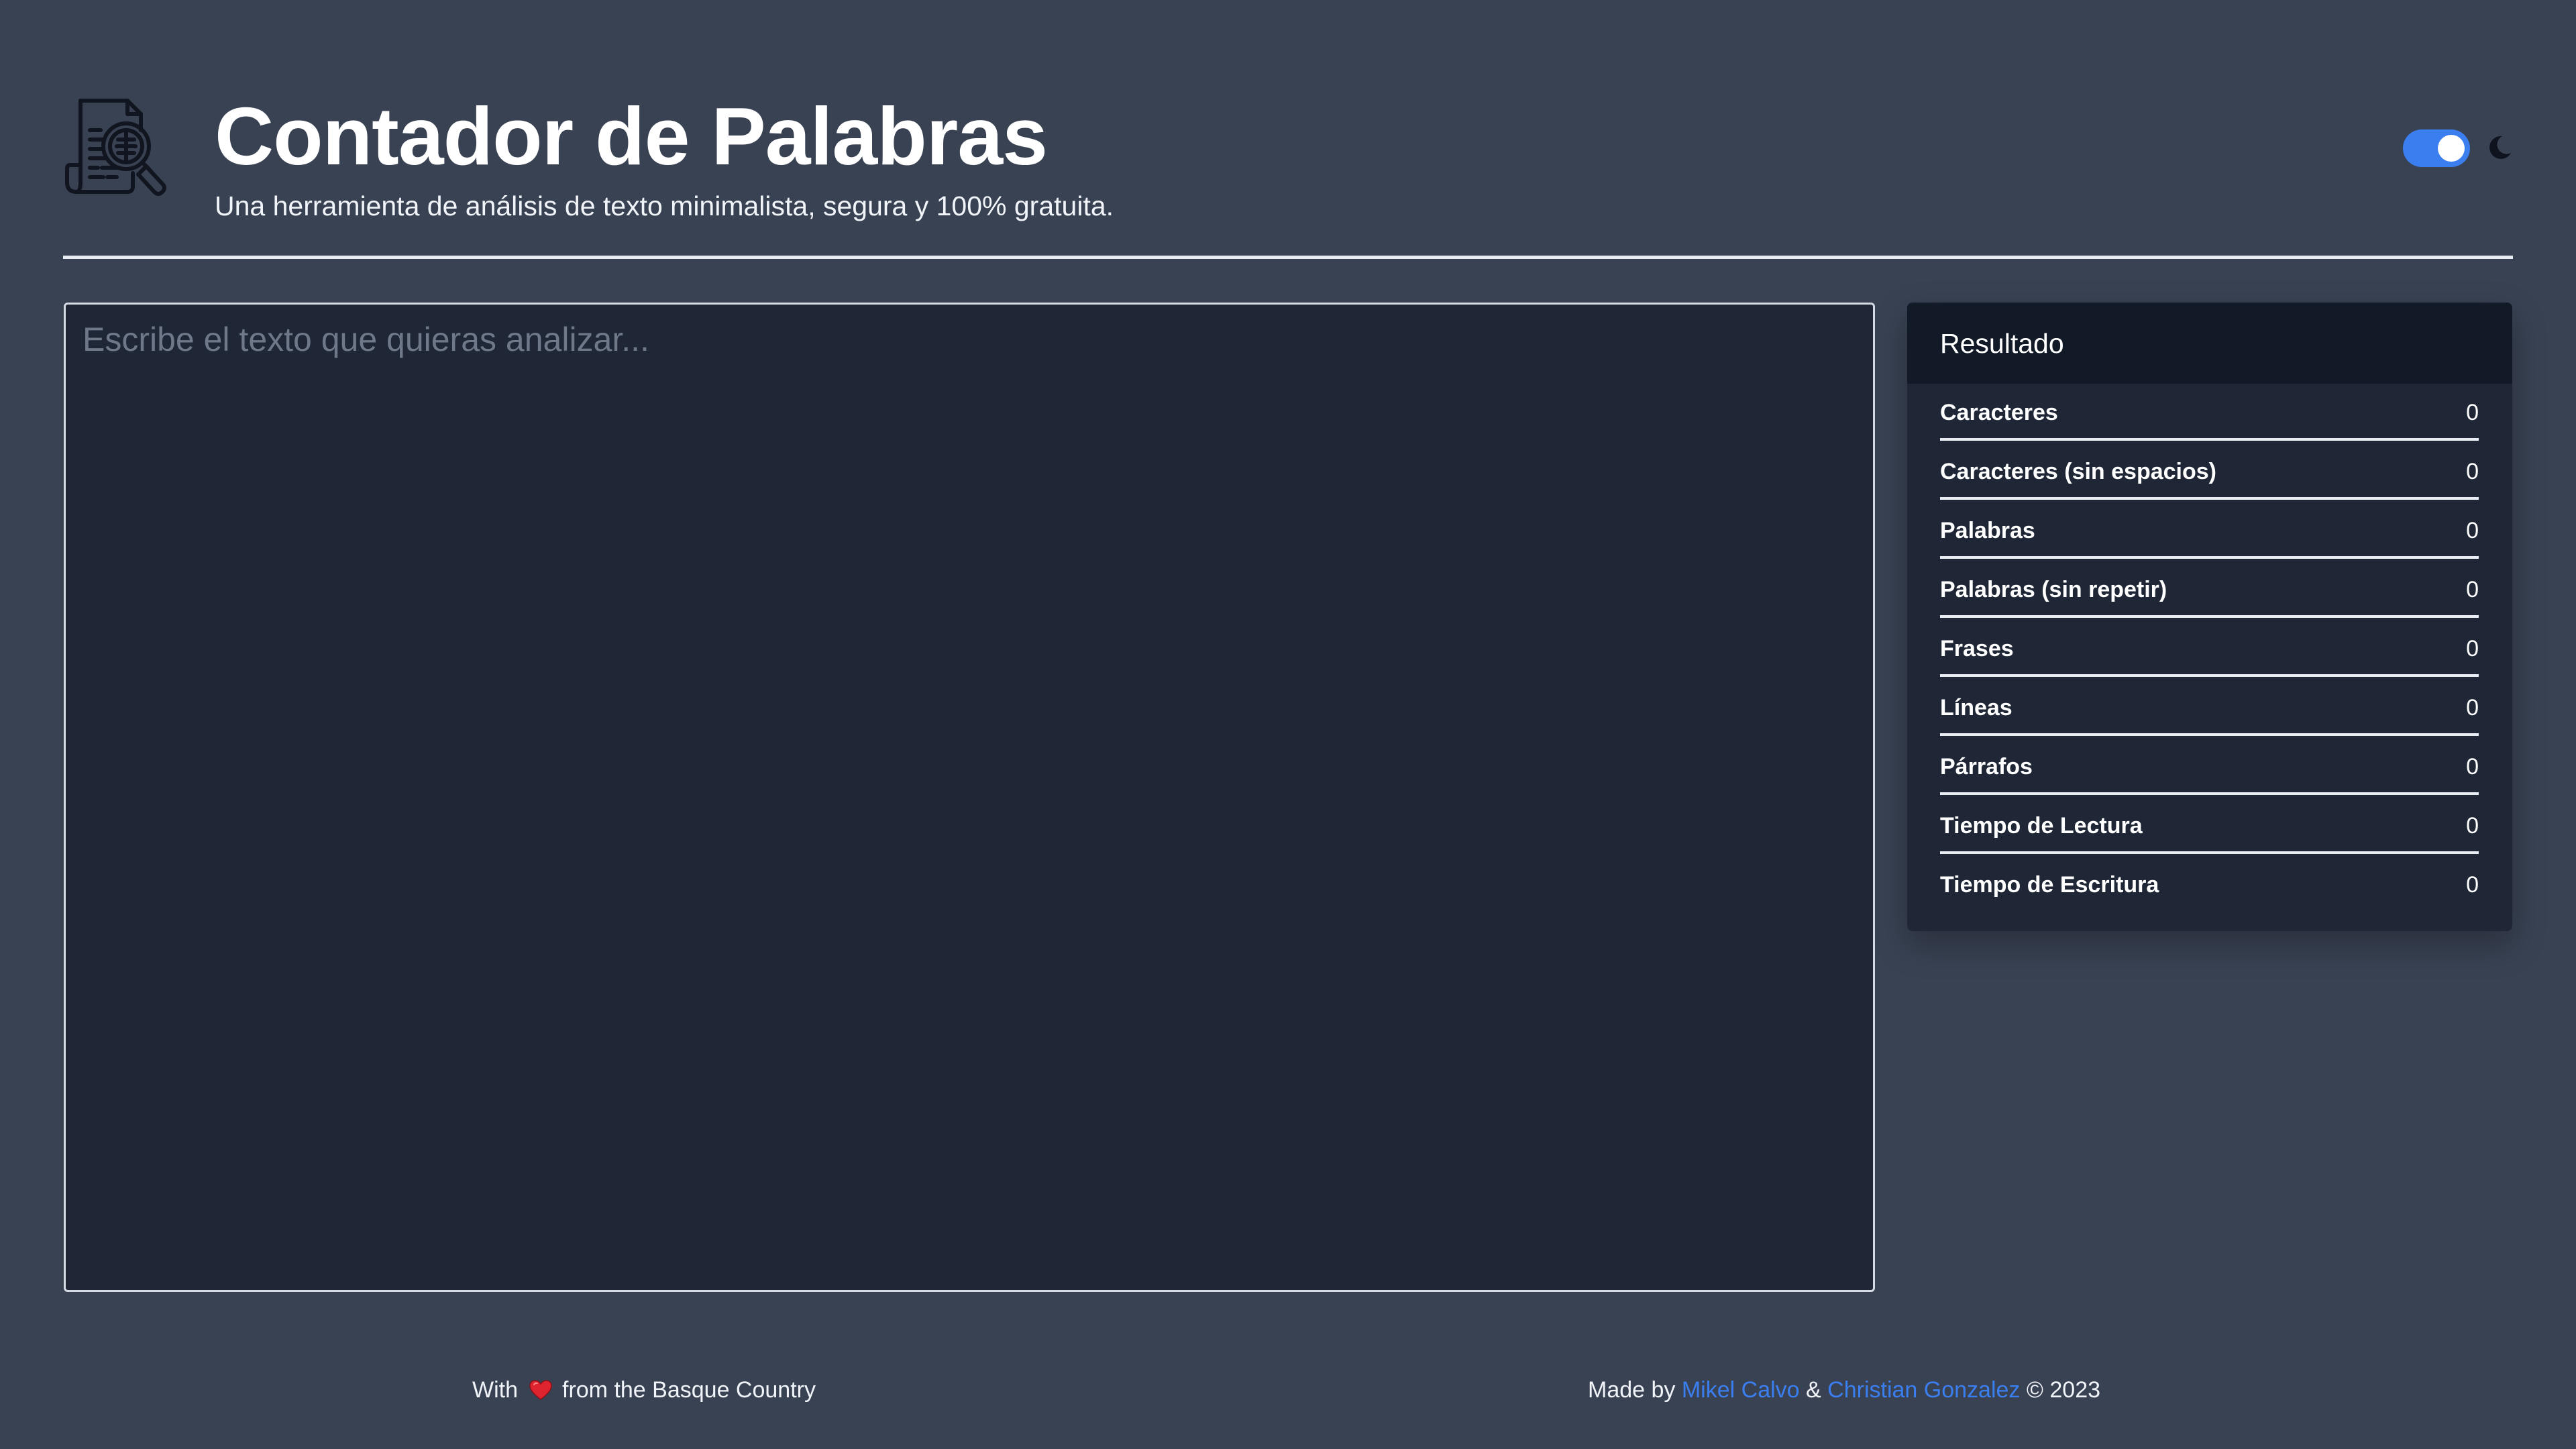  Describe the element at coordinates (1986, 767) in the screenshot. I see `result-label: Párrafos` at that location.